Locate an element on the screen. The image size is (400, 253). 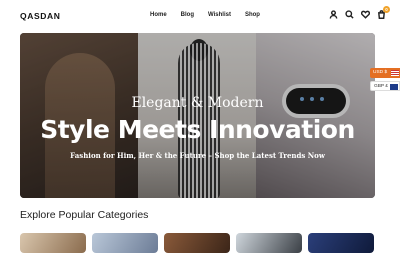
cart-icon: 0 is located at coordinates (383, 12).